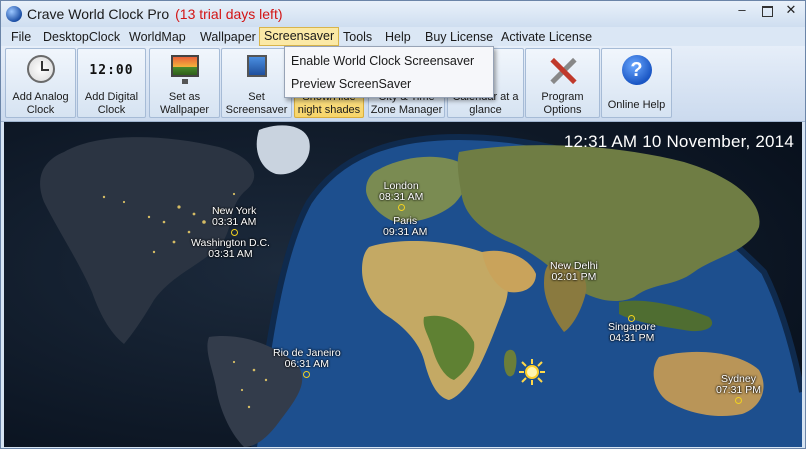 This screenshot has height=449, width=806. What do you see at coordinates (574, 277) in the screenshot?
I see `city-time: 02:01 PM` at bounding box center [574, 277].